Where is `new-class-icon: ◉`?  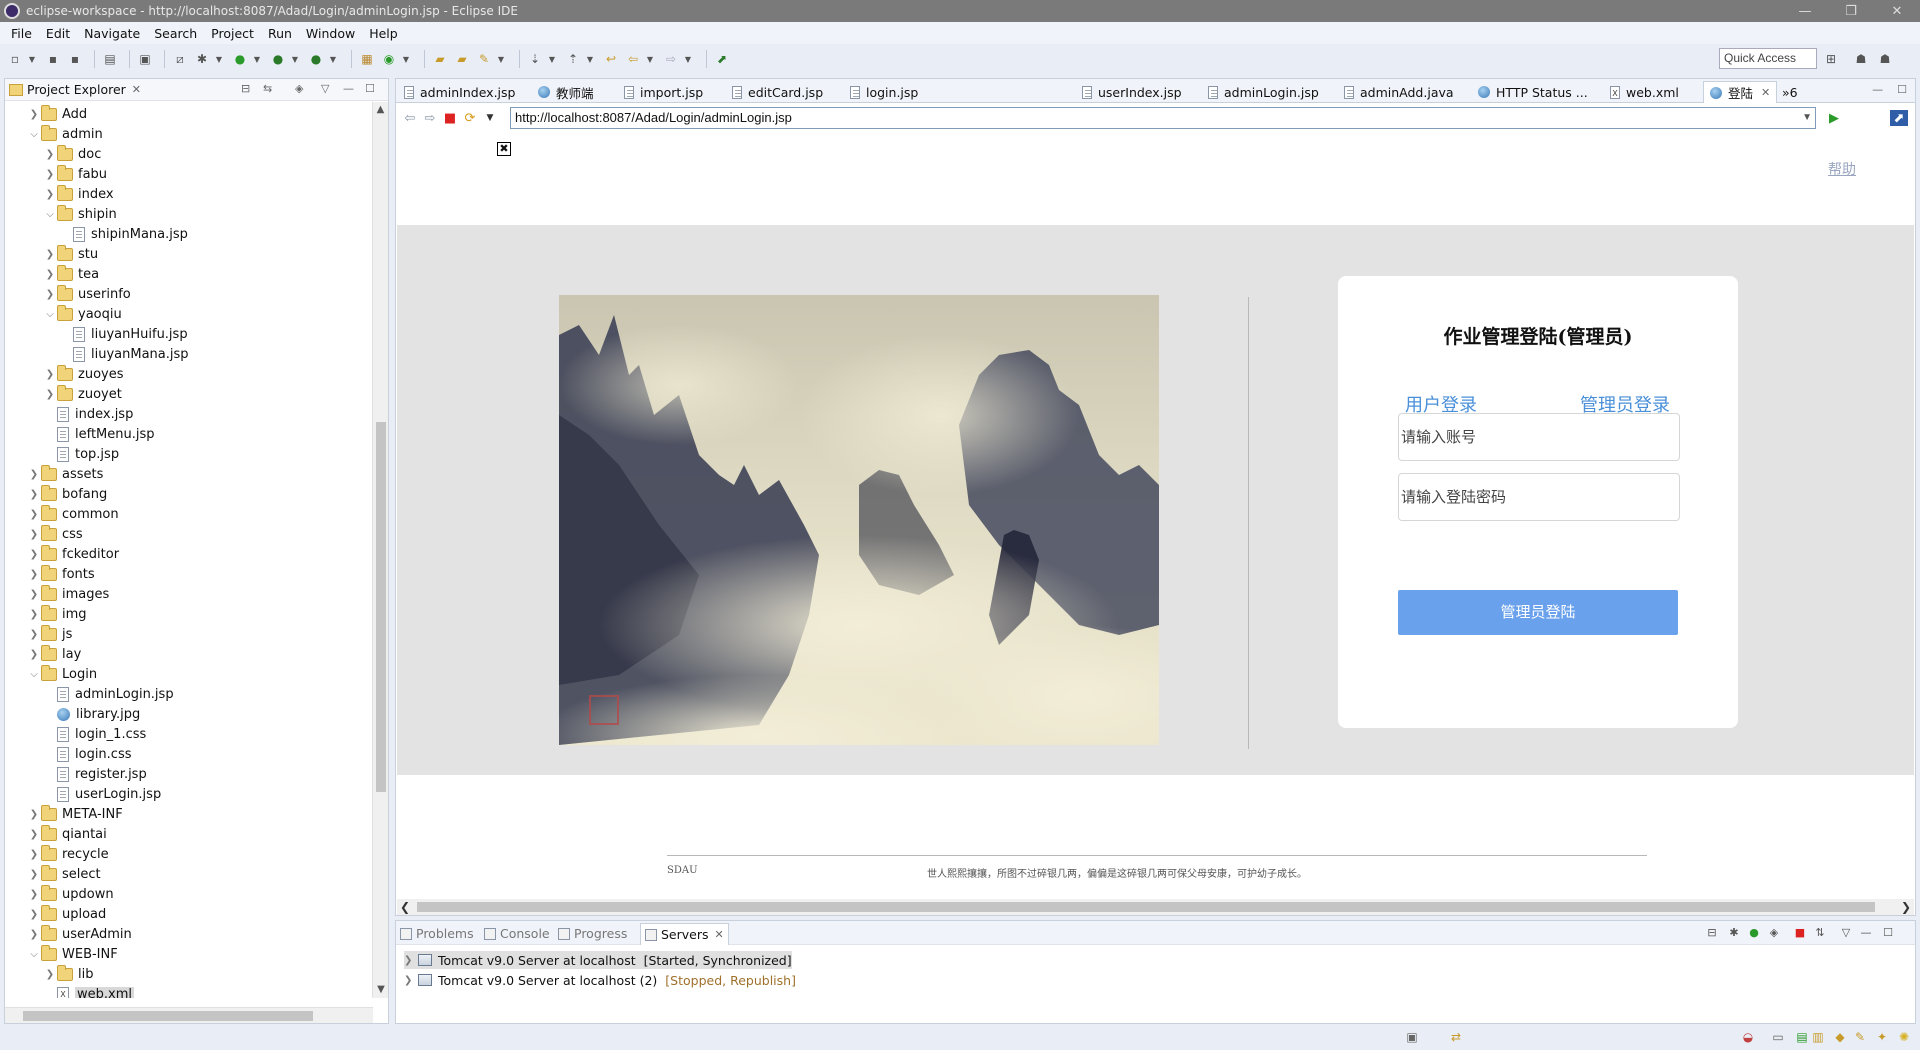
new-class-icon: ◉ is located at coordinates (389, 59).